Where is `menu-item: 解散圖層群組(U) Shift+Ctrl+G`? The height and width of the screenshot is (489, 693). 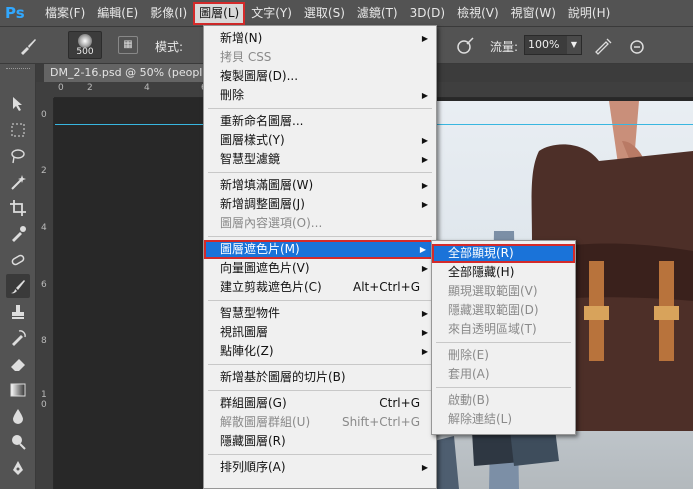 menu-item: 解散圖層群組(U) Shift+Ctrl+G is located at coordinates (320, 422).